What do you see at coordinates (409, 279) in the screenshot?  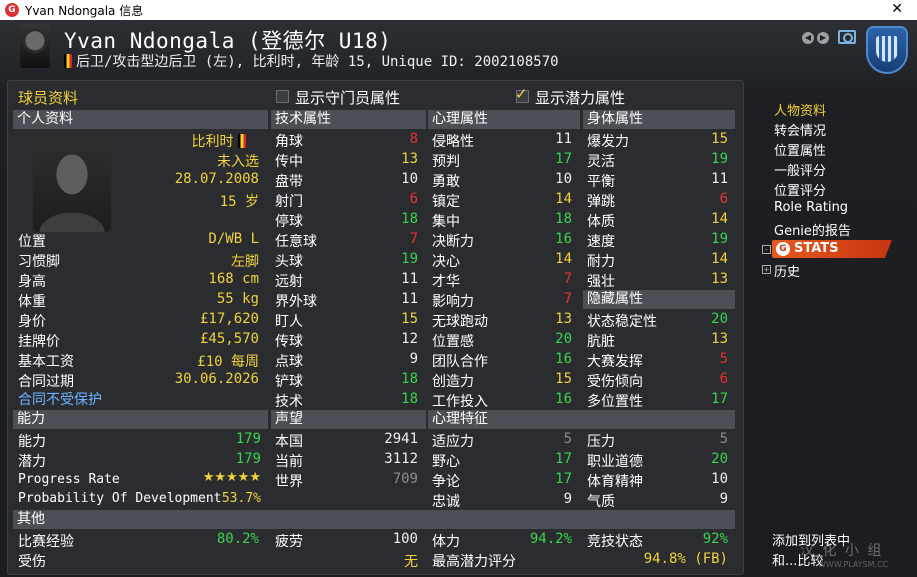 I see `technical-attr-value: 11` at bounding box center [409, 279].